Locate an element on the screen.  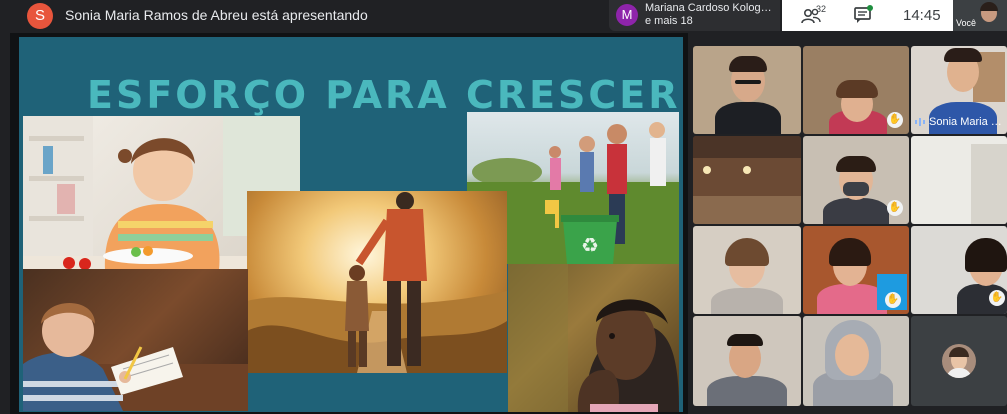
people-count: 32 is located at coordinates (821, 9).